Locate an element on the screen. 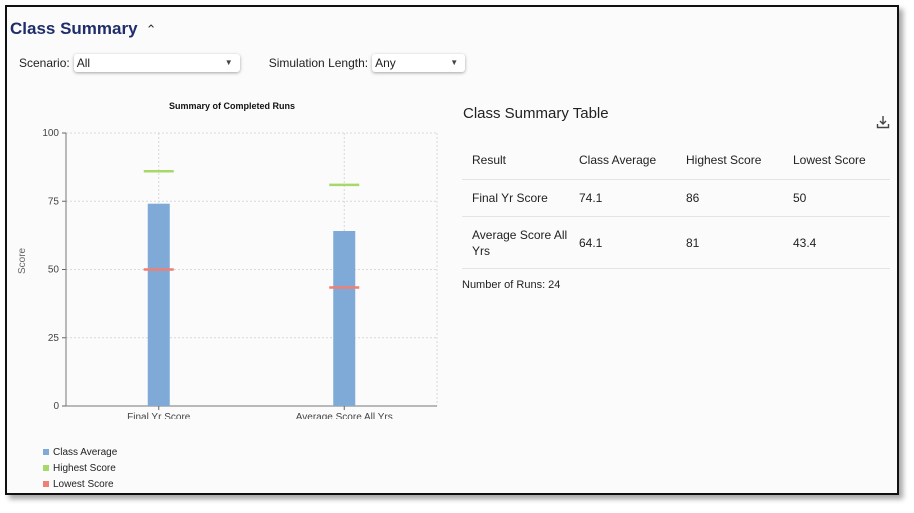  table-cell: 81 is located at coordinates (729, 242).